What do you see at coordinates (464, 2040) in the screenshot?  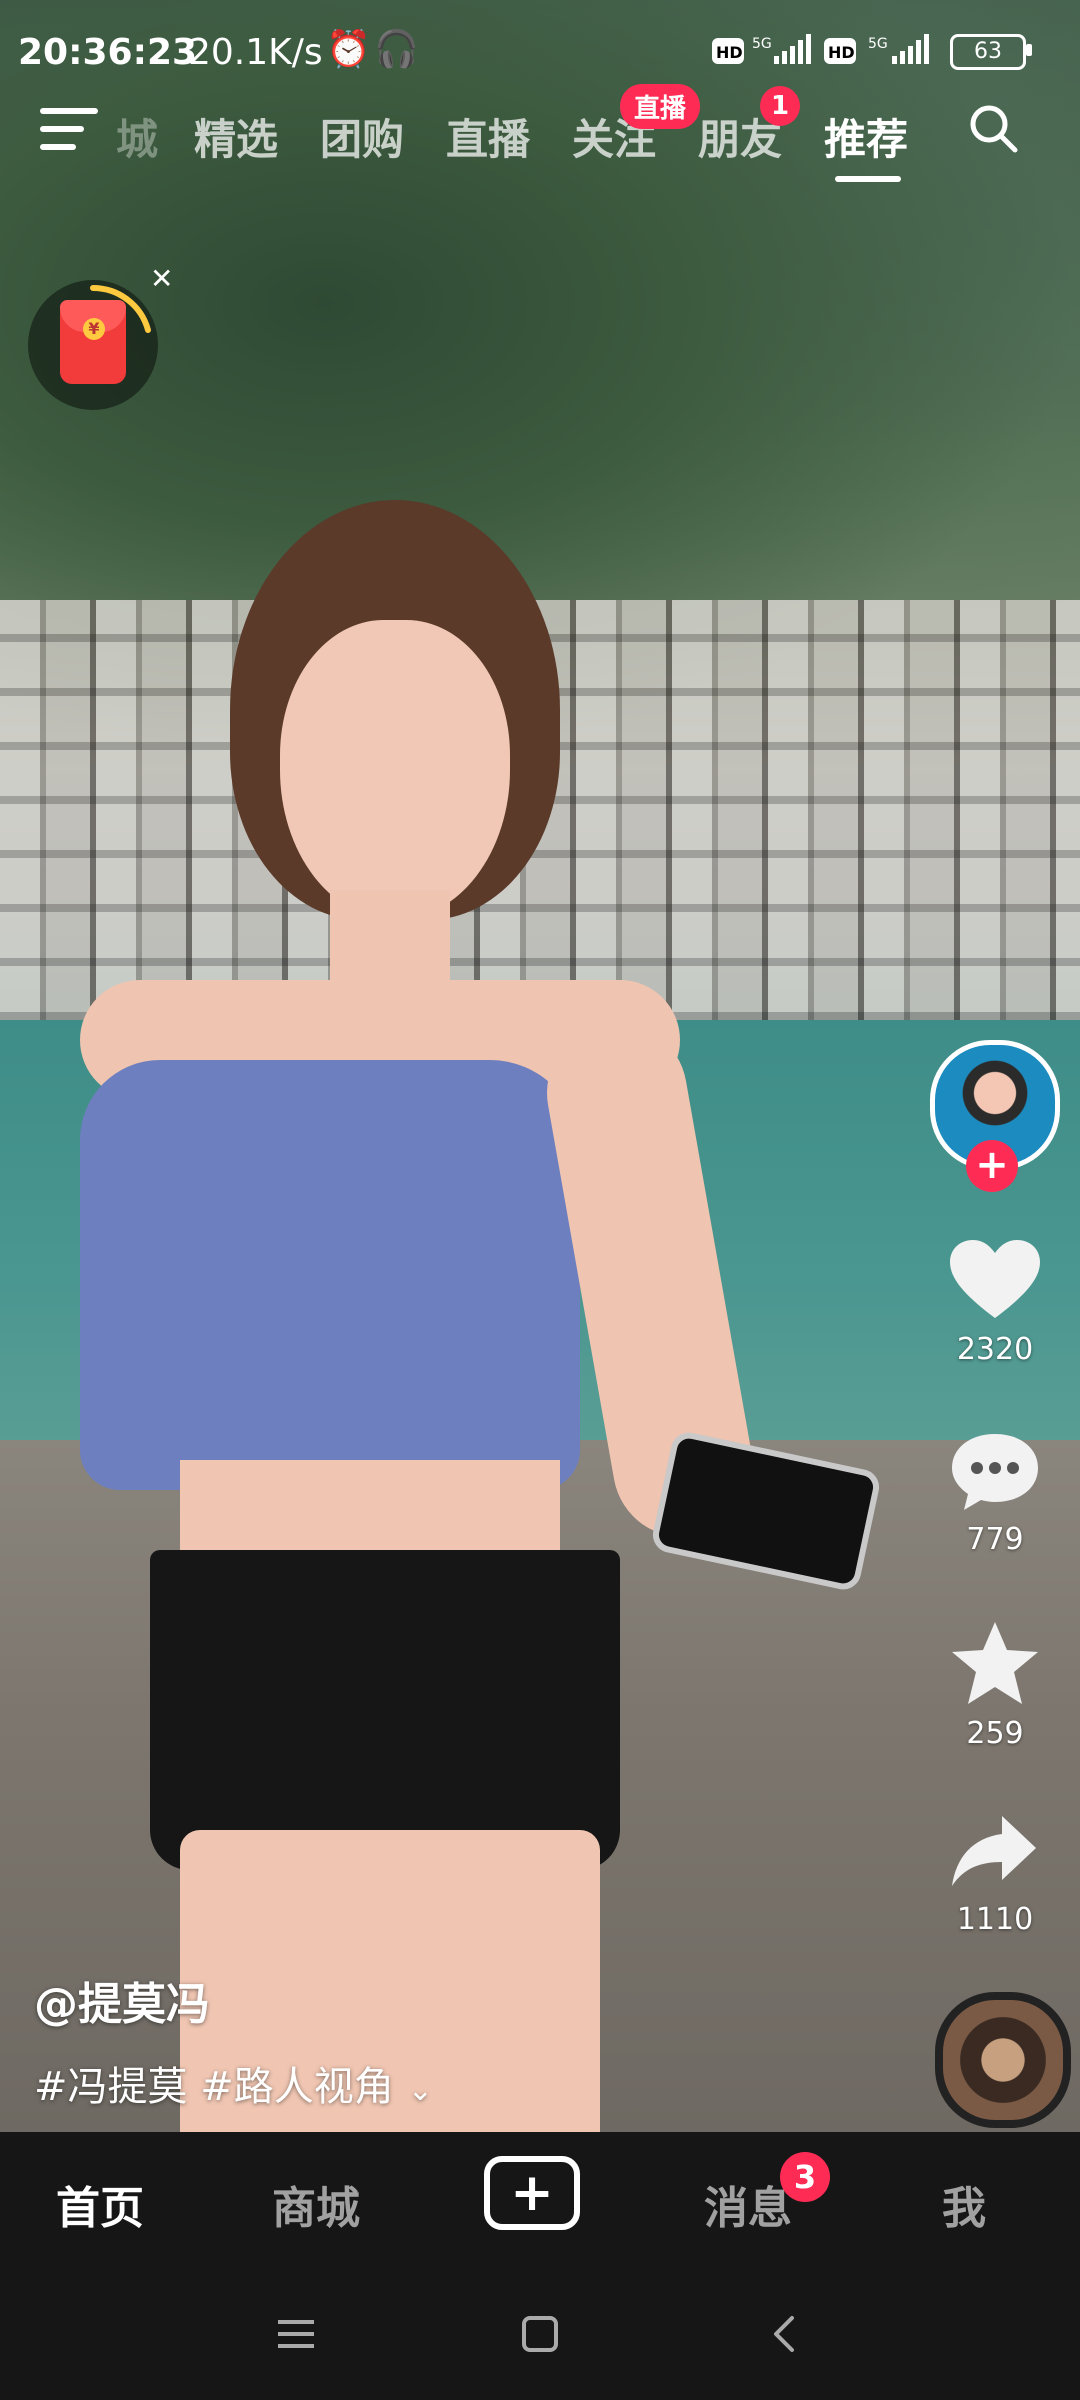 I see `video-caption: @提莫冯 #冯提莫 #路人视角 ⌄` at bounding box center [464, 2040].